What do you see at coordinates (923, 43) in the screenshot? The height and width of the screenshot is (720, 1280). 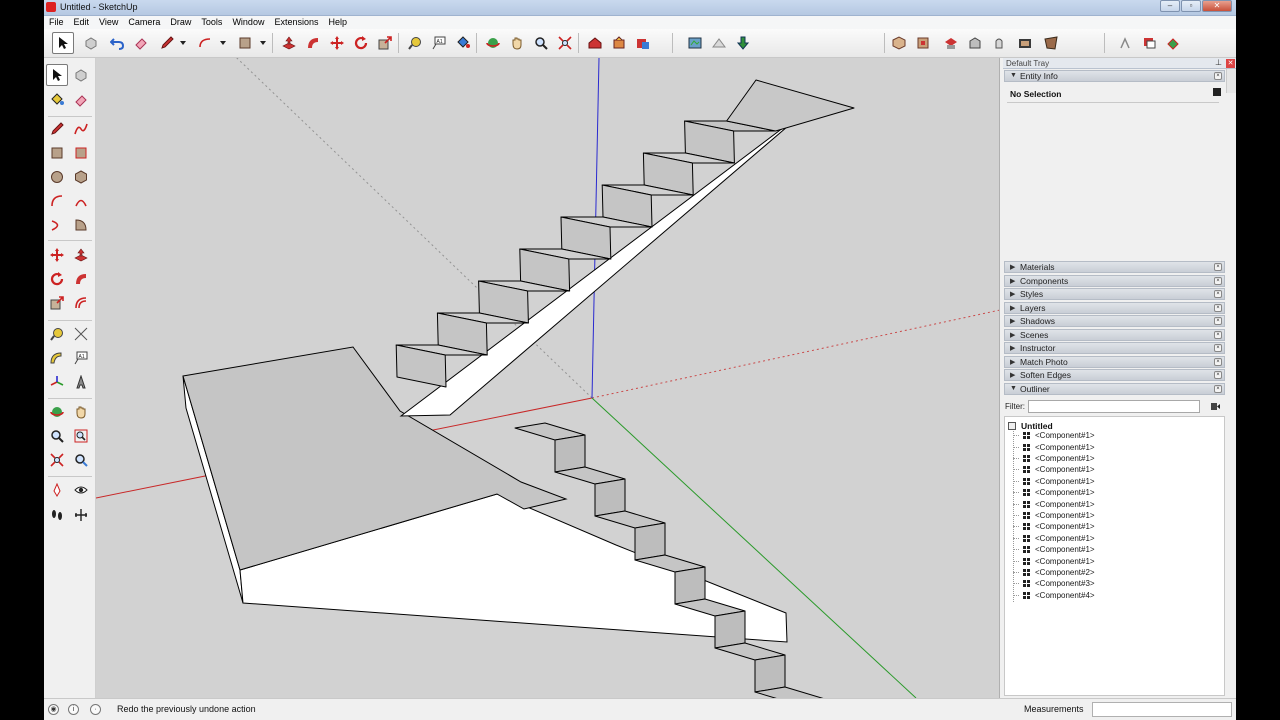 I see `top-view-button` at bounding box center [923, 43].